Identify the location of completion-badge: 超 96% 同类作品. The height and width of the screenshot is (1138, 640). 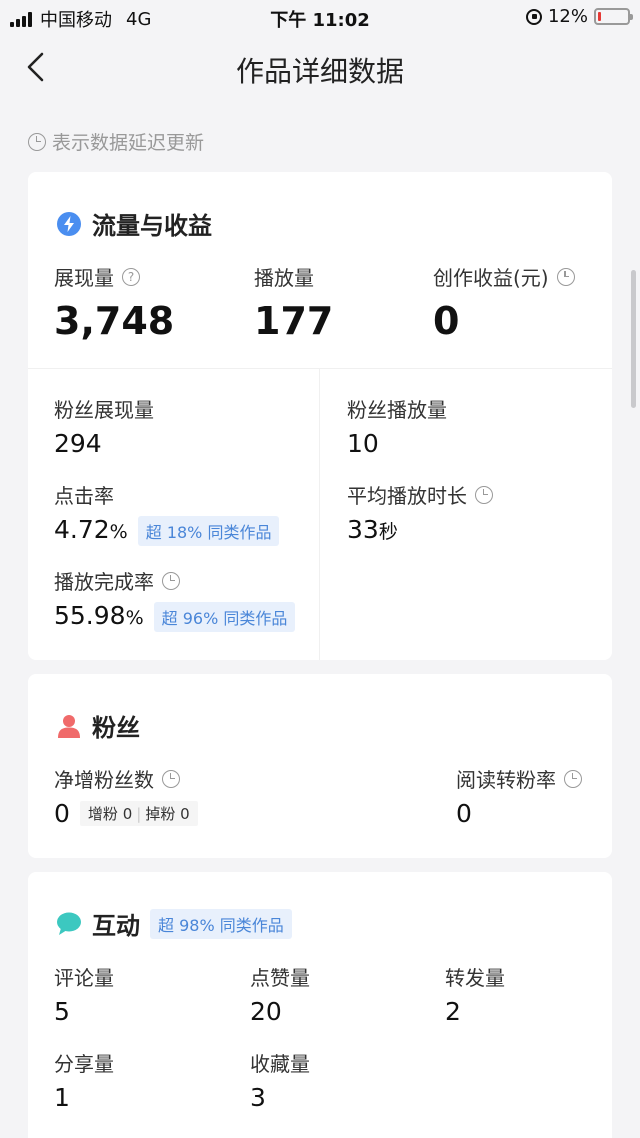
(224, 617).